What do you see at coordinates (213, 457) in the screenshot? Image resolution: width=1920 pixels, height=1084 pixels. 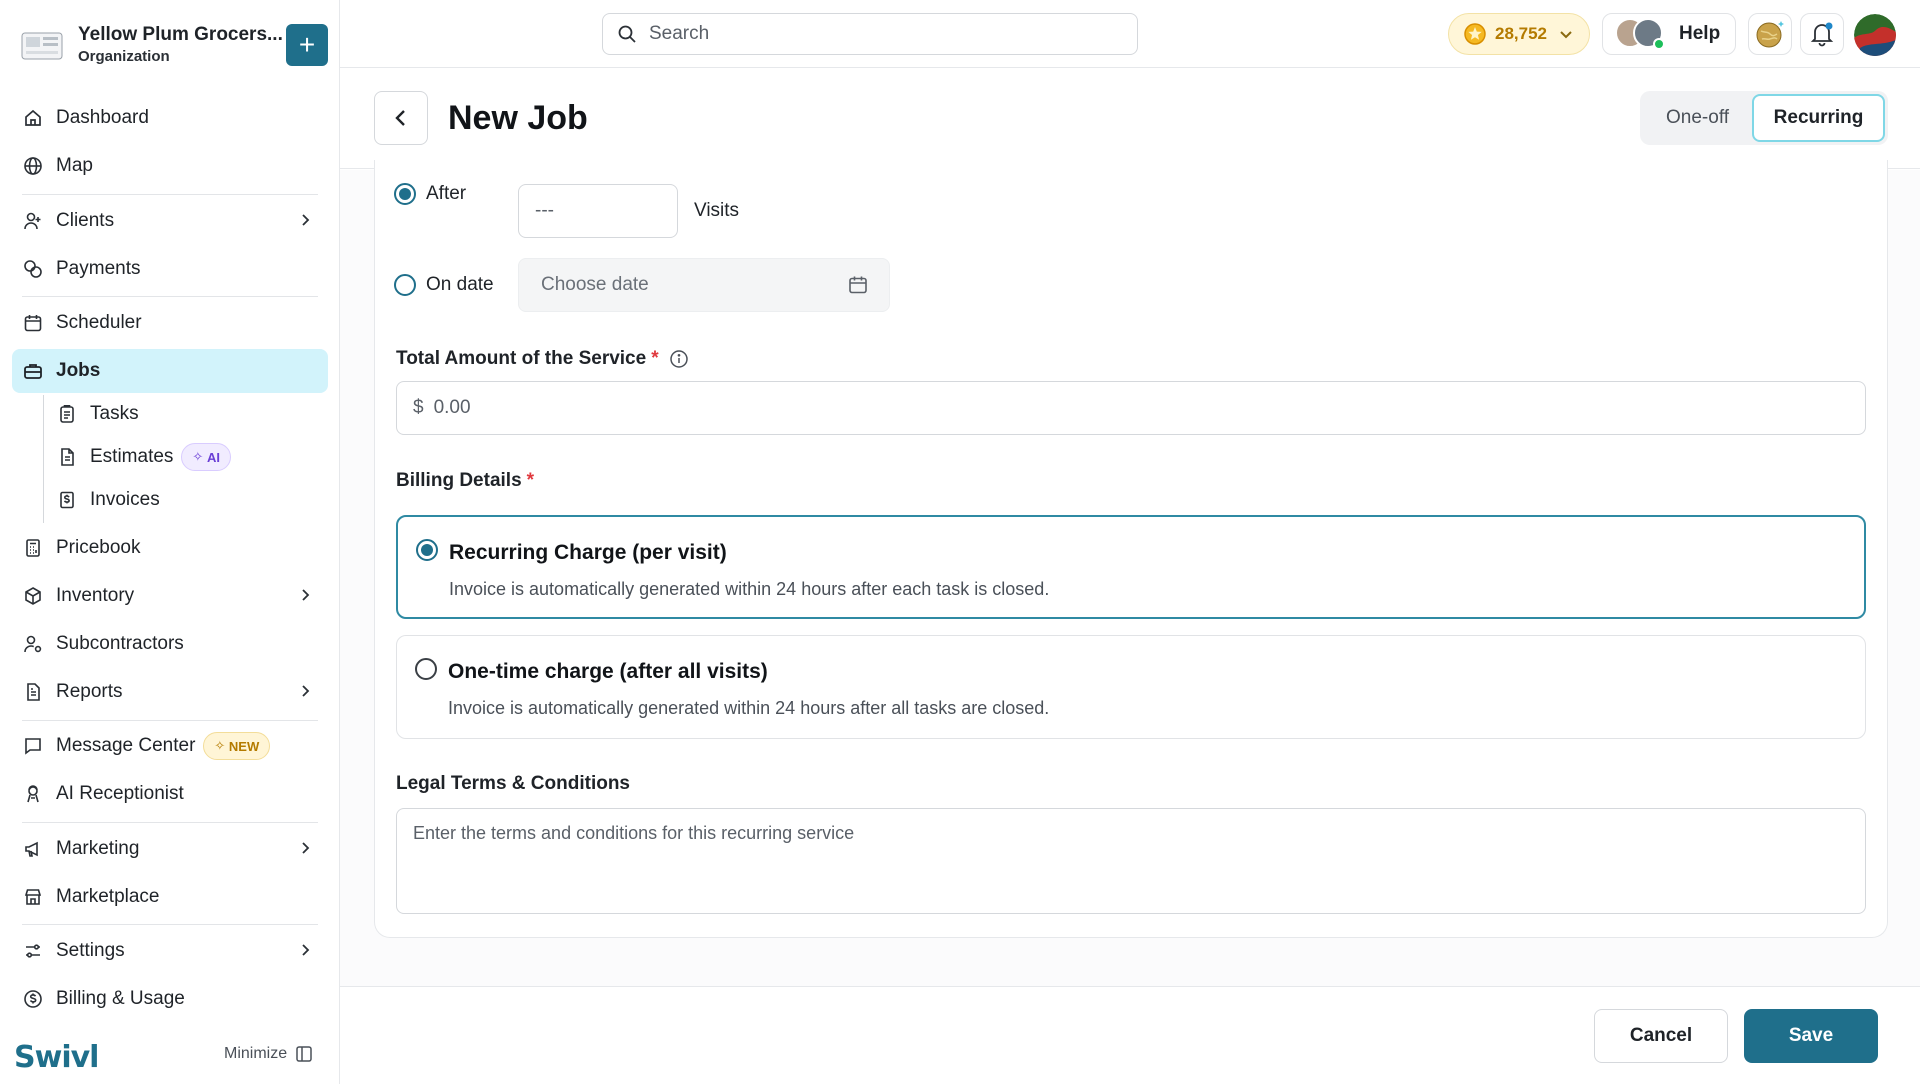 I see `ai-badge-label: AI` at bounding box center [213, 457].